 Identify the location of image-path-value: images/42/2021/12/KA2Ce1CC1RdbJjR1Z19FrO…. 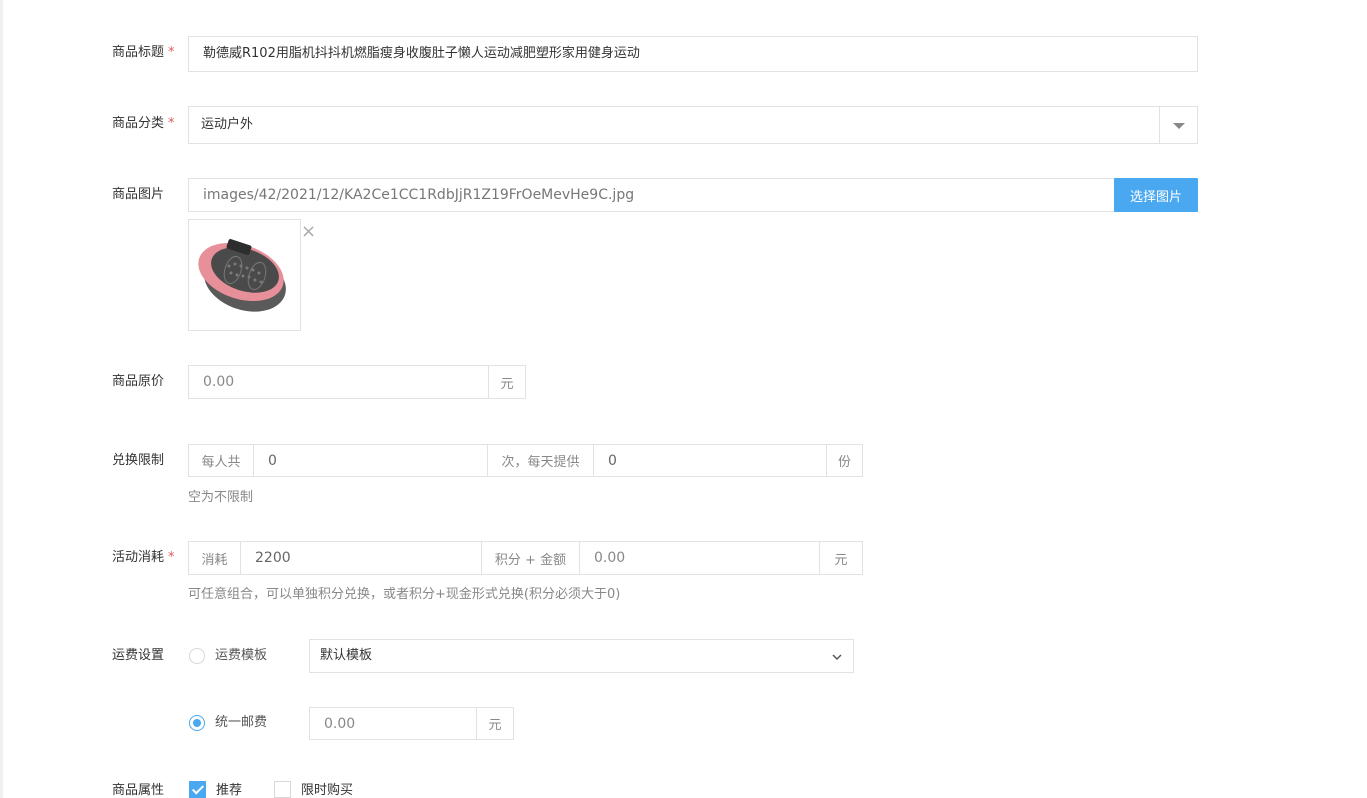
(419, 195).